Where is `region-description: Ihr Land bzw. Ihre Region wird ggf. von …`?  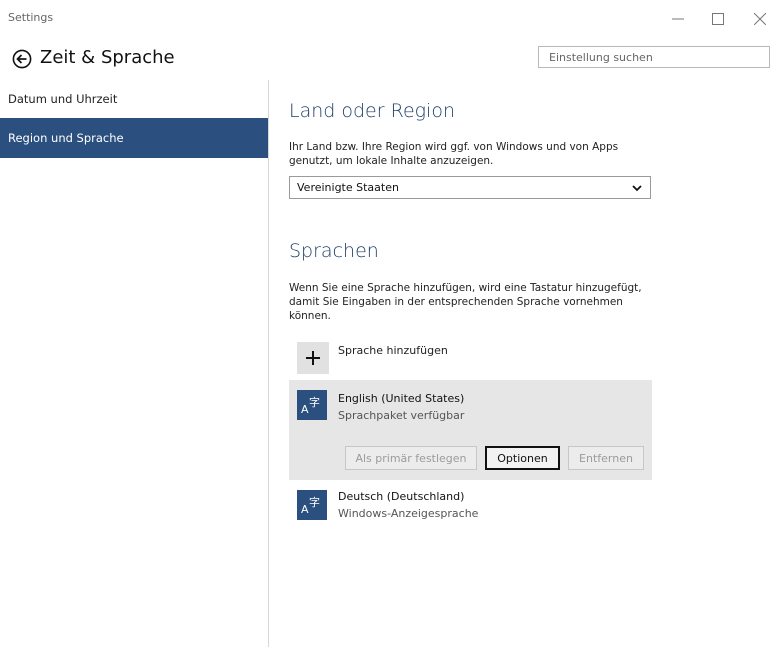 region-description: Ihr Land bzw. Ihre Region wird ggf. von … is located at coordinates (454, 154).